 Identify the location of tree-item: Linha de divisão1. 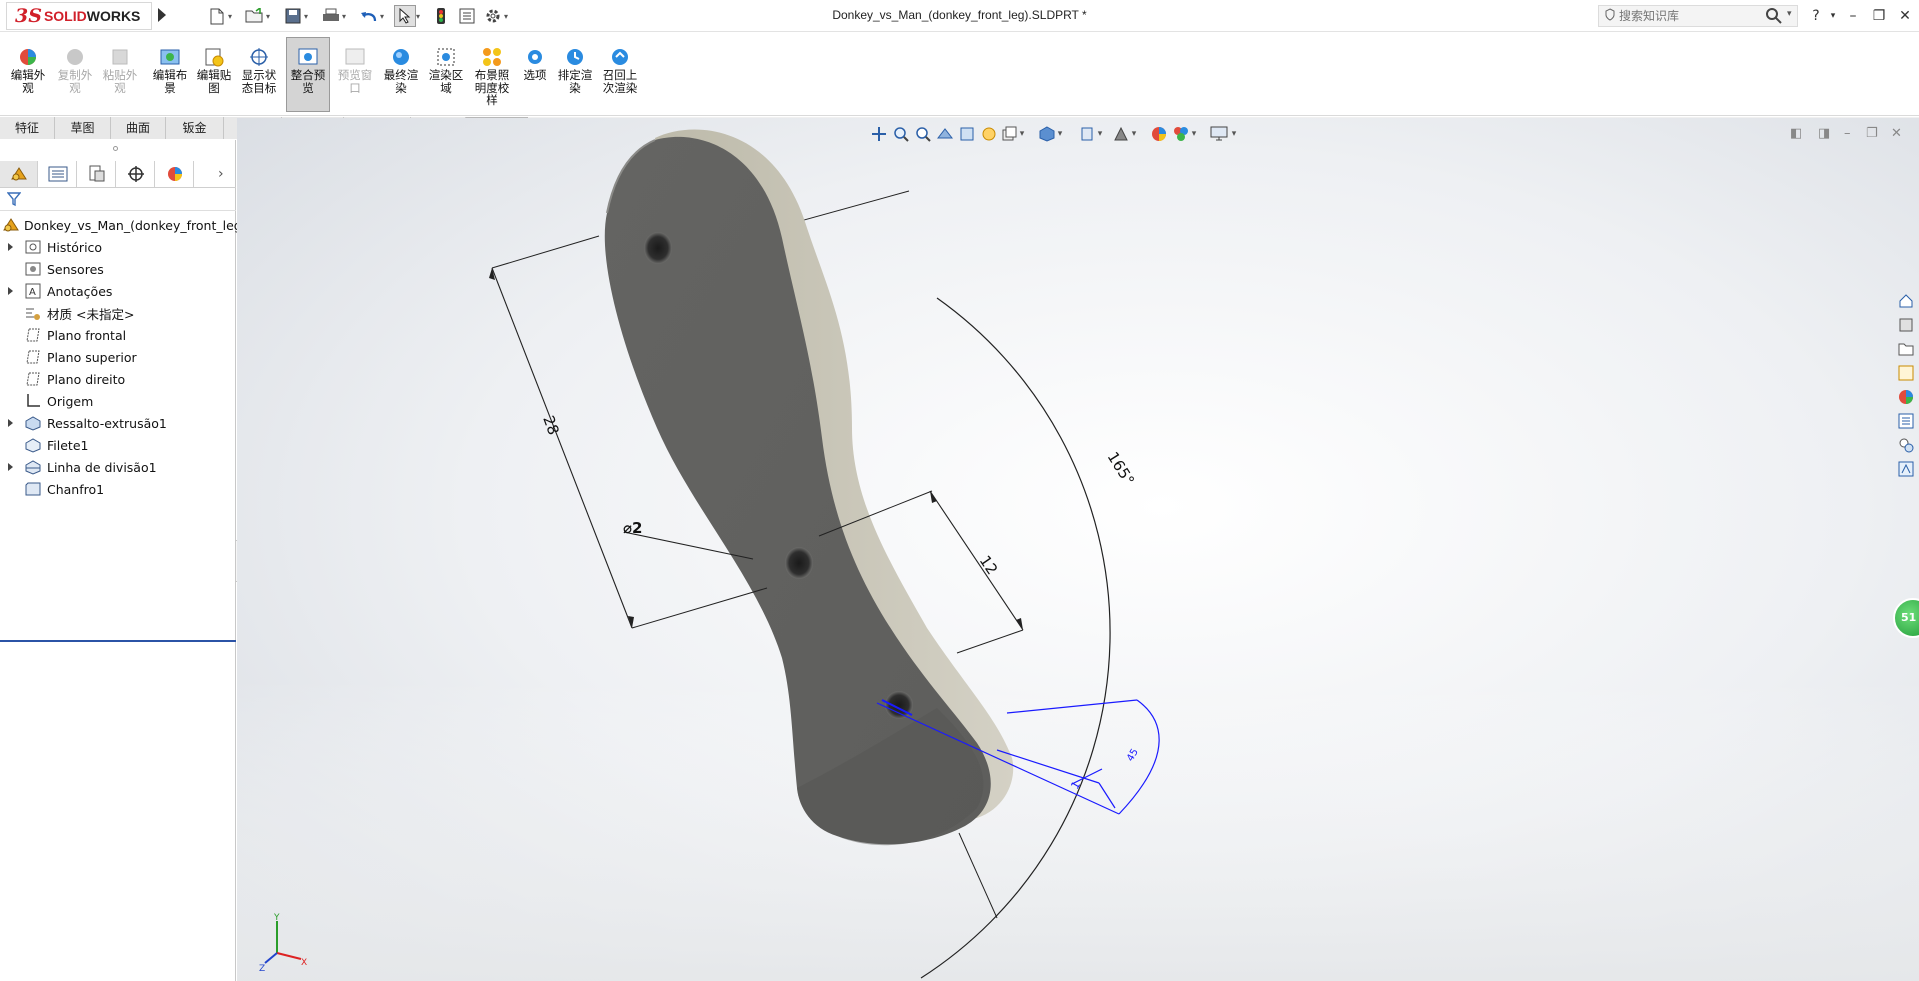
(118, 467).